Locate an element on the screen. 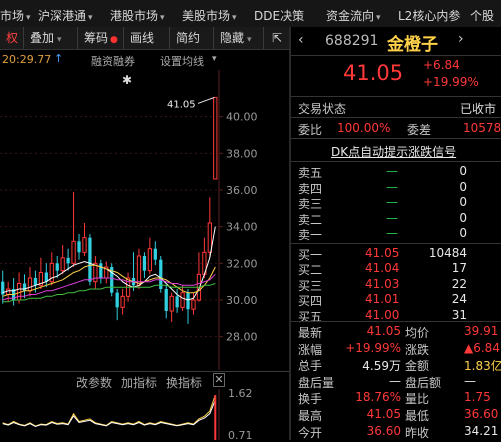  menu-item-6: L2核心内参 is located at coordinates (429, 15).